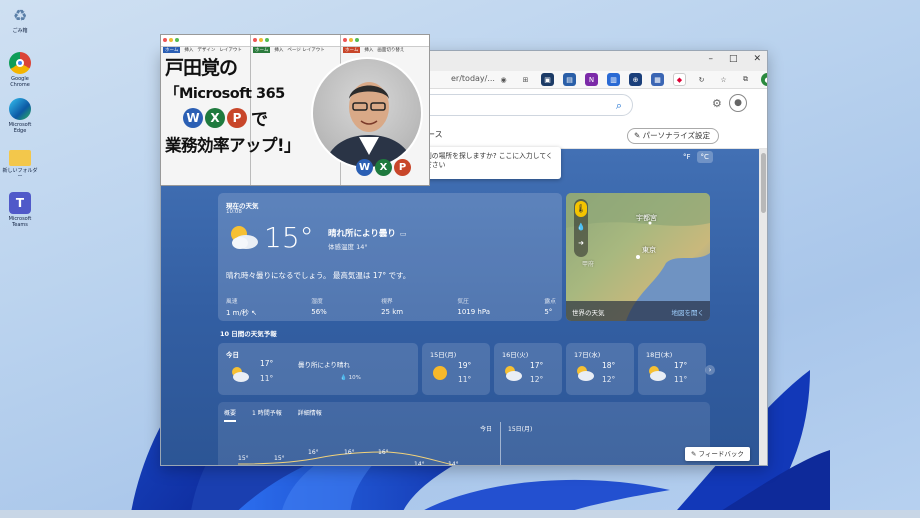 This screenshot has width=920, height=518. What do you see at coordinates (20, 203) in the screenshot?
I see `teams-icon: T` at bounding box center [20, 203].